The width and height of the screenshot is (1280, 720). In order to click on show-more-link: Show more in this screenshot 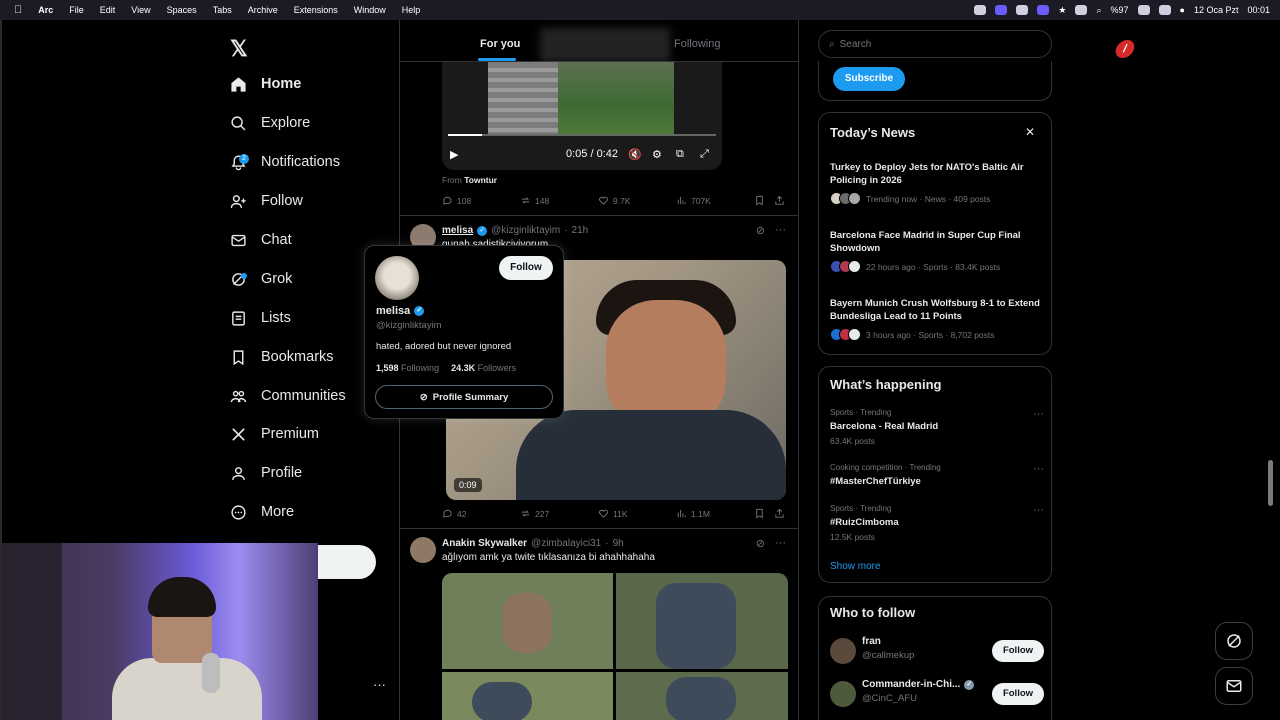, I will do `click(855, 566)`.